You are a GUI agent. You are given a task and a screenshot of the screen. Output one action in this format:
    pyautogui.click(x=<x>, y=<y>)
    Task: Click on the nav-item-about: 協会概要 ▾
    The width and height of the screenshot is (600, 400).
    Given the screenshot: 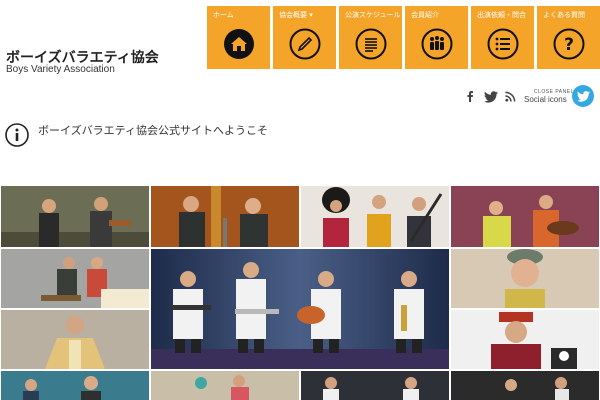 What is the action you would take?
    pyautogui.click(x=304, y=37)
    